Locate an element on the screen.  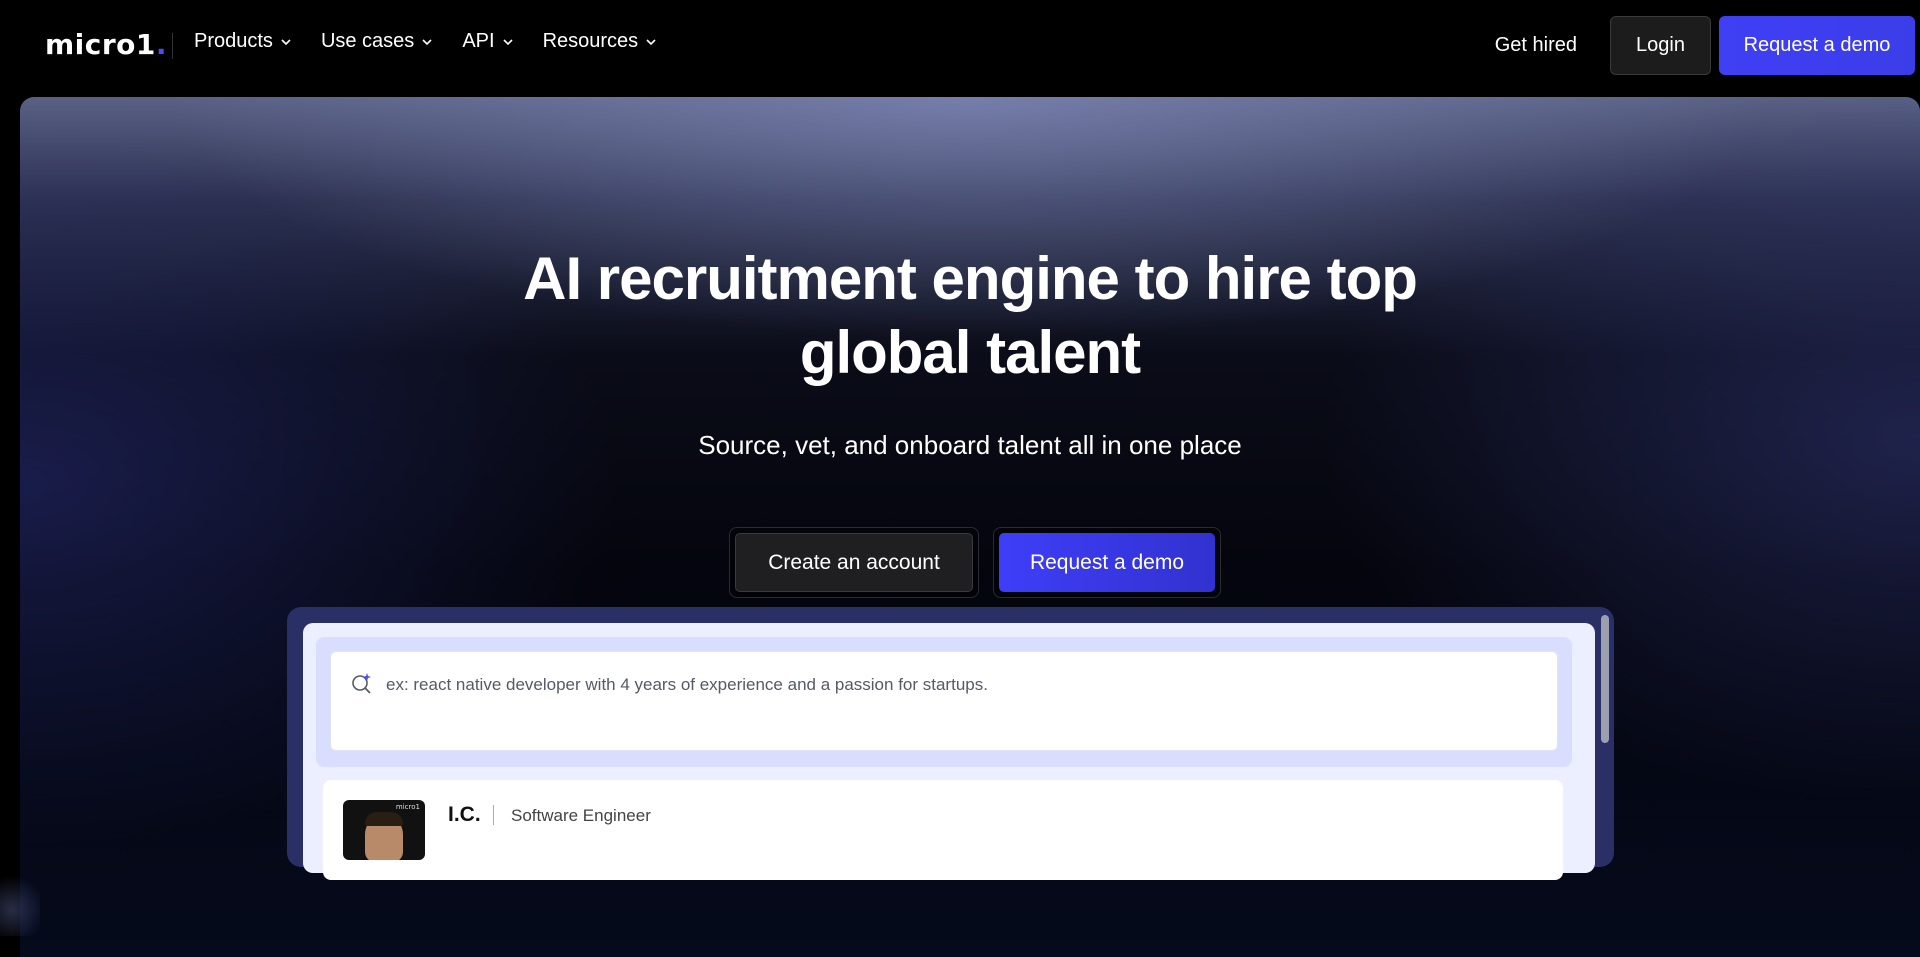
hero-title-line-1: AI recruitment engine to hire top is located at coordinates (970, 278).